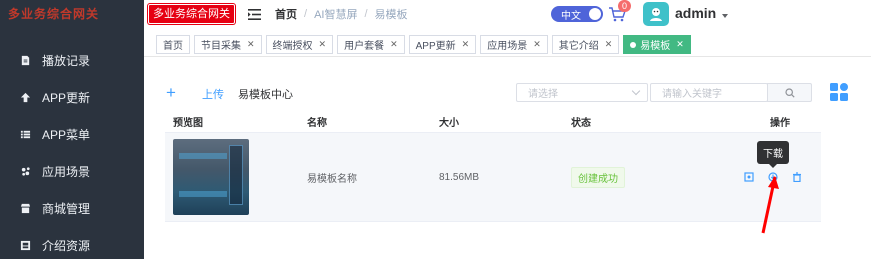  What do you see at coordinates (595, 14) in the screenshot?
I see `toggle-knob` at bounding box center [595, 14].